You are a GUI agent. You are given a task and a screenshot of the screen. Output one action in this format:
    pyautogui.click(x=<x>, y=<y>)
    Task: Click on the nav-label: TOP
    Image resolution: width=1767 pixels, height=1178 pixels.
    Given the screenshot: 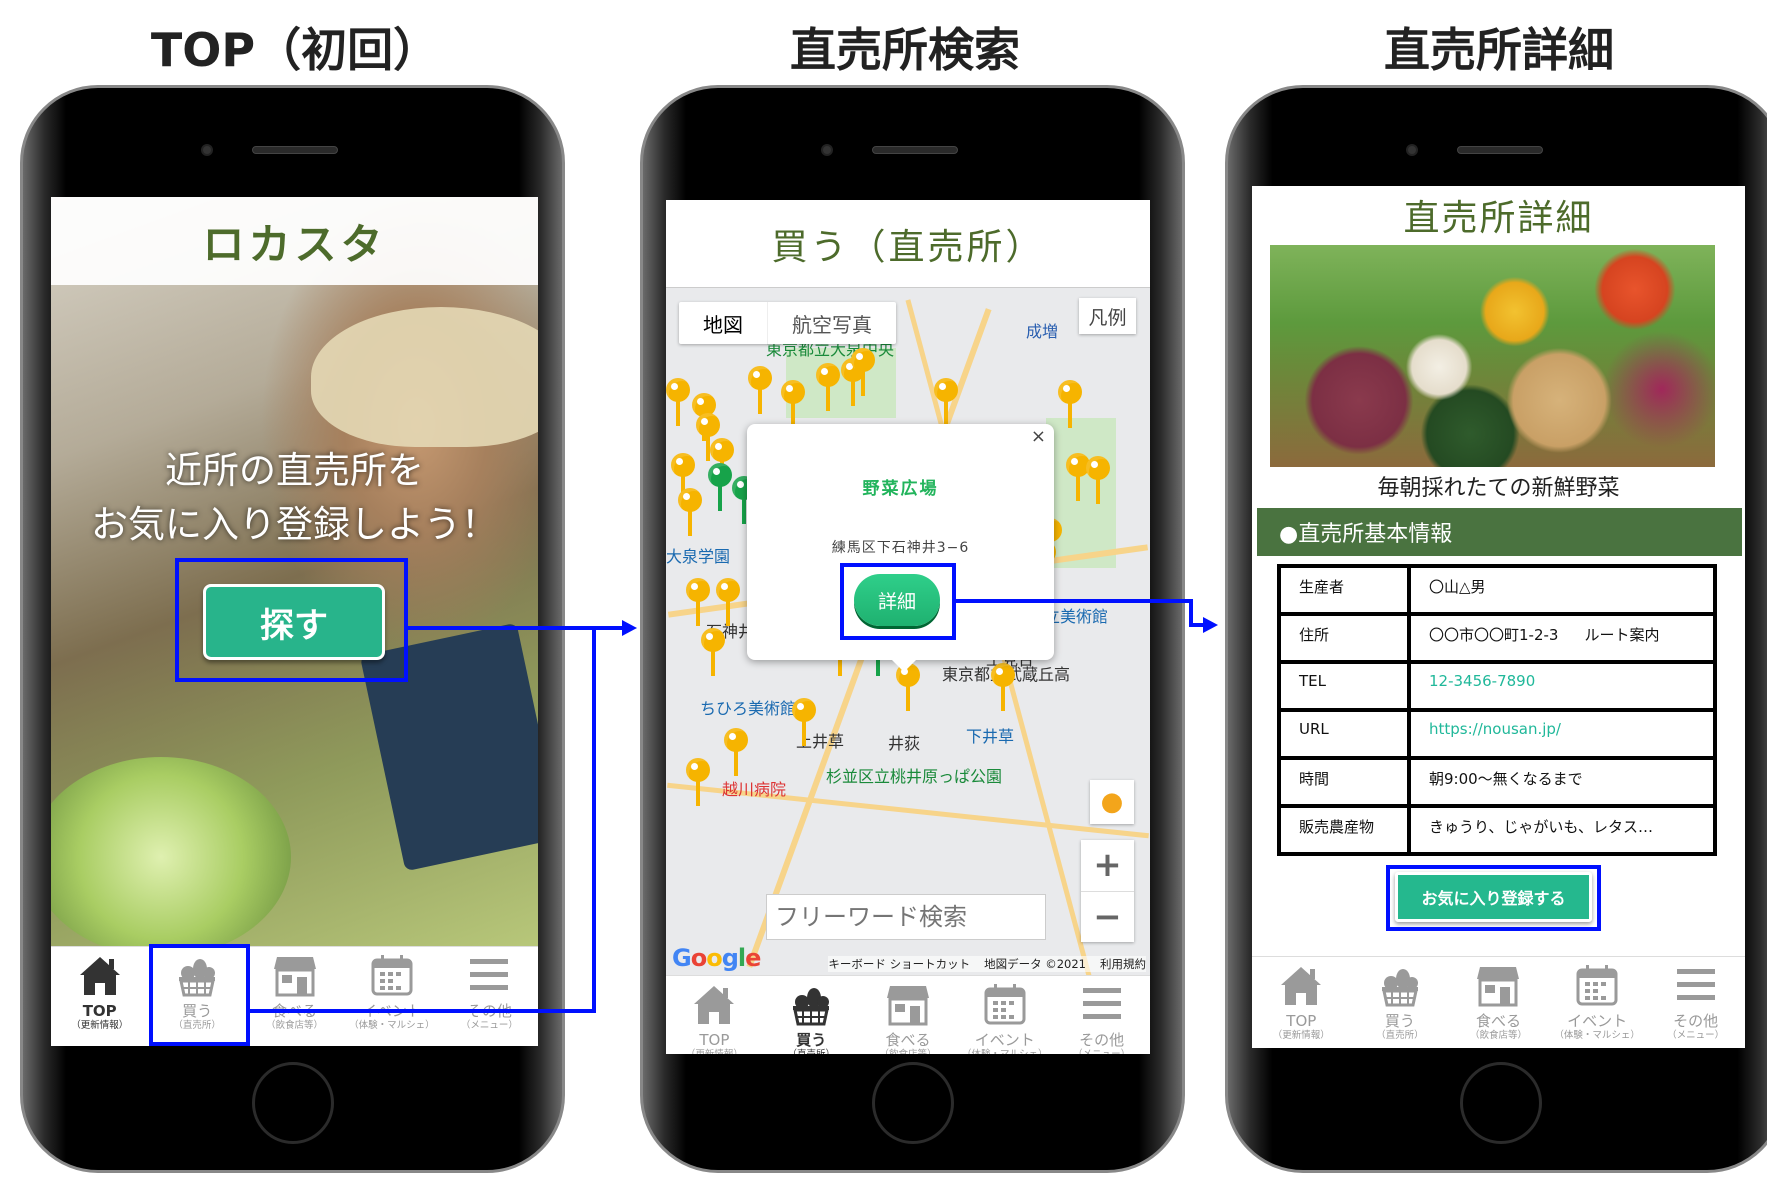 What is the action you would take?
    pyautogui.click(x=1301, y=1021)
    